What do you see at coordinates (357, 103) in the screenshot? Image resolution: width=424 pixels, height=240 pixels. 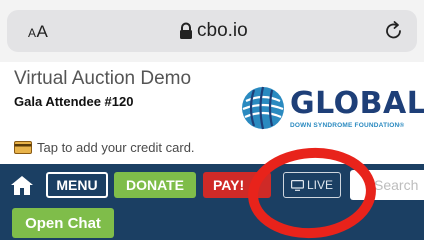 I see `logo-wordmark: GLOBAL` at bounding box center [357, 103].